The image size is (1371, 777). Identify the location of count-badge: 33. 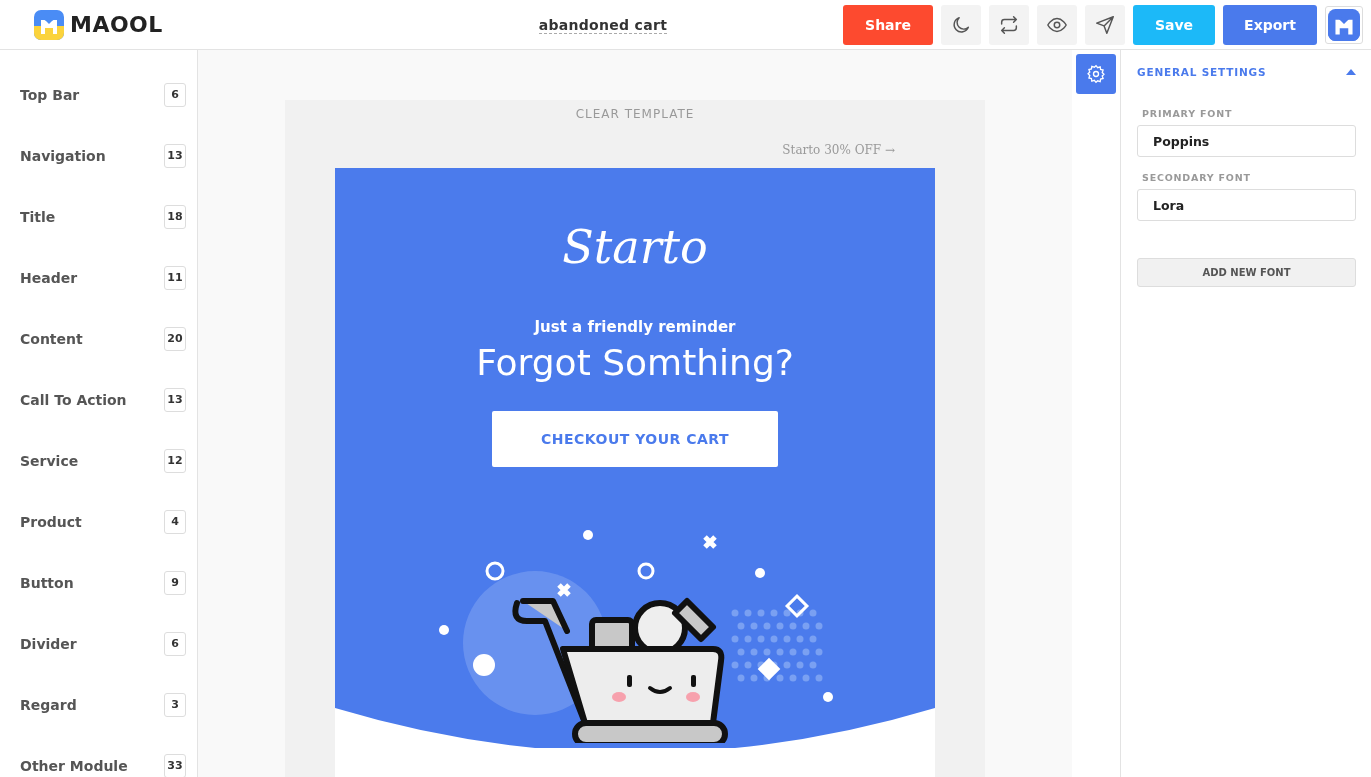
(175, 765).